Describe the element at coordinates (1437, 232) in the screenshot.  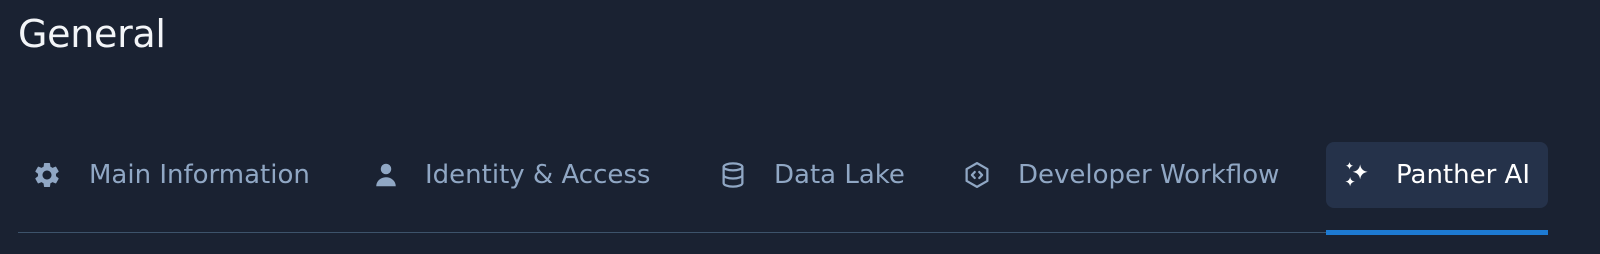
I see `active-tab-indicator` at that location.